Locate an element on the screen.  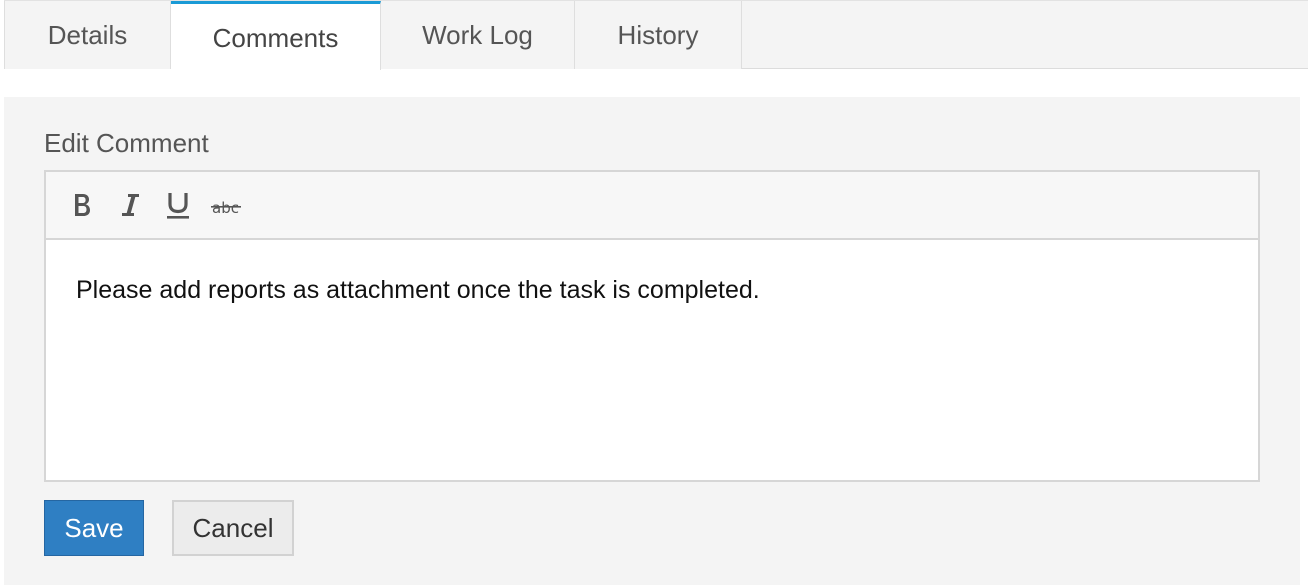
italic-icon is located at coordinates (130, 205).